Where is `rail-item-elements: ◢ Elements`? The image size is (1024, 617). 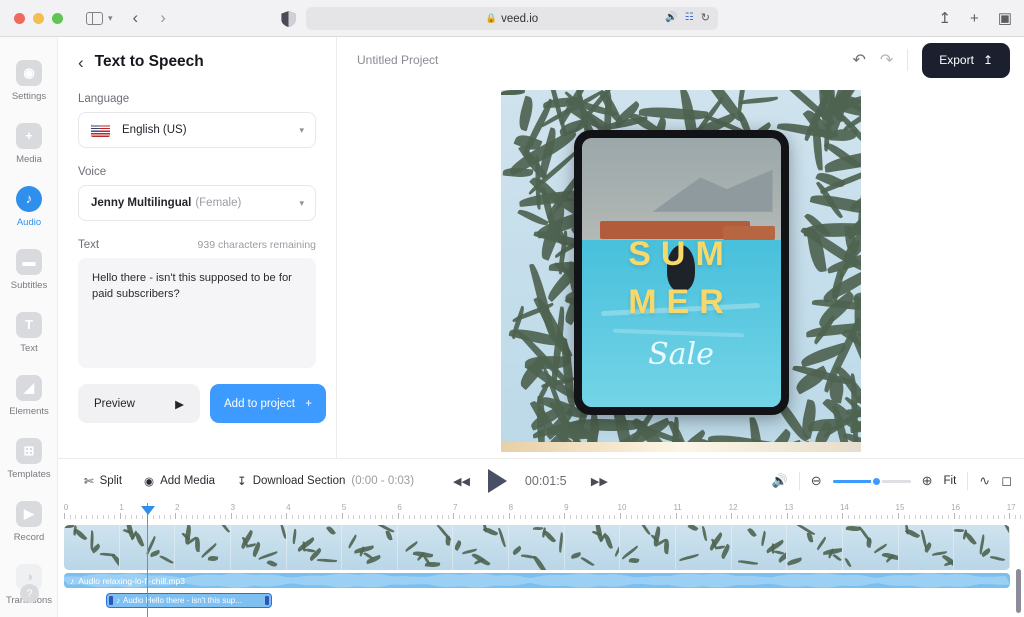 rail-item-elements: ◢ Elements is located at coordinates (29, 395).